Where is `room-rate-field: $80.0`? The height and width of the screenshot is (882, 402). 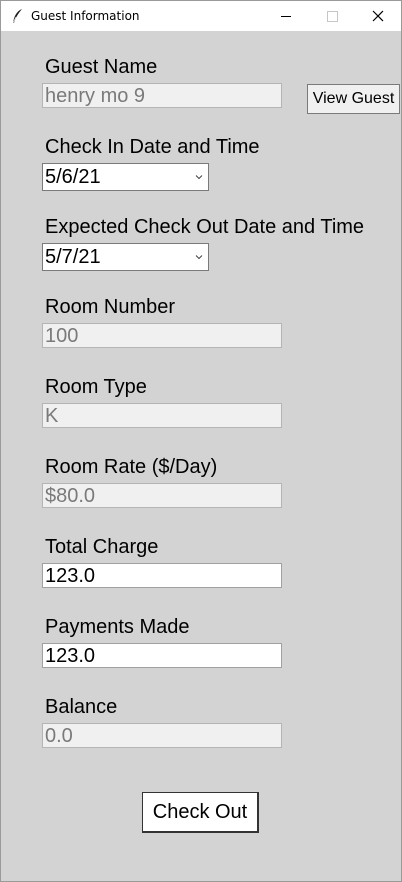
room-rate-field: $80.0 is located at coordinates (162, 495).